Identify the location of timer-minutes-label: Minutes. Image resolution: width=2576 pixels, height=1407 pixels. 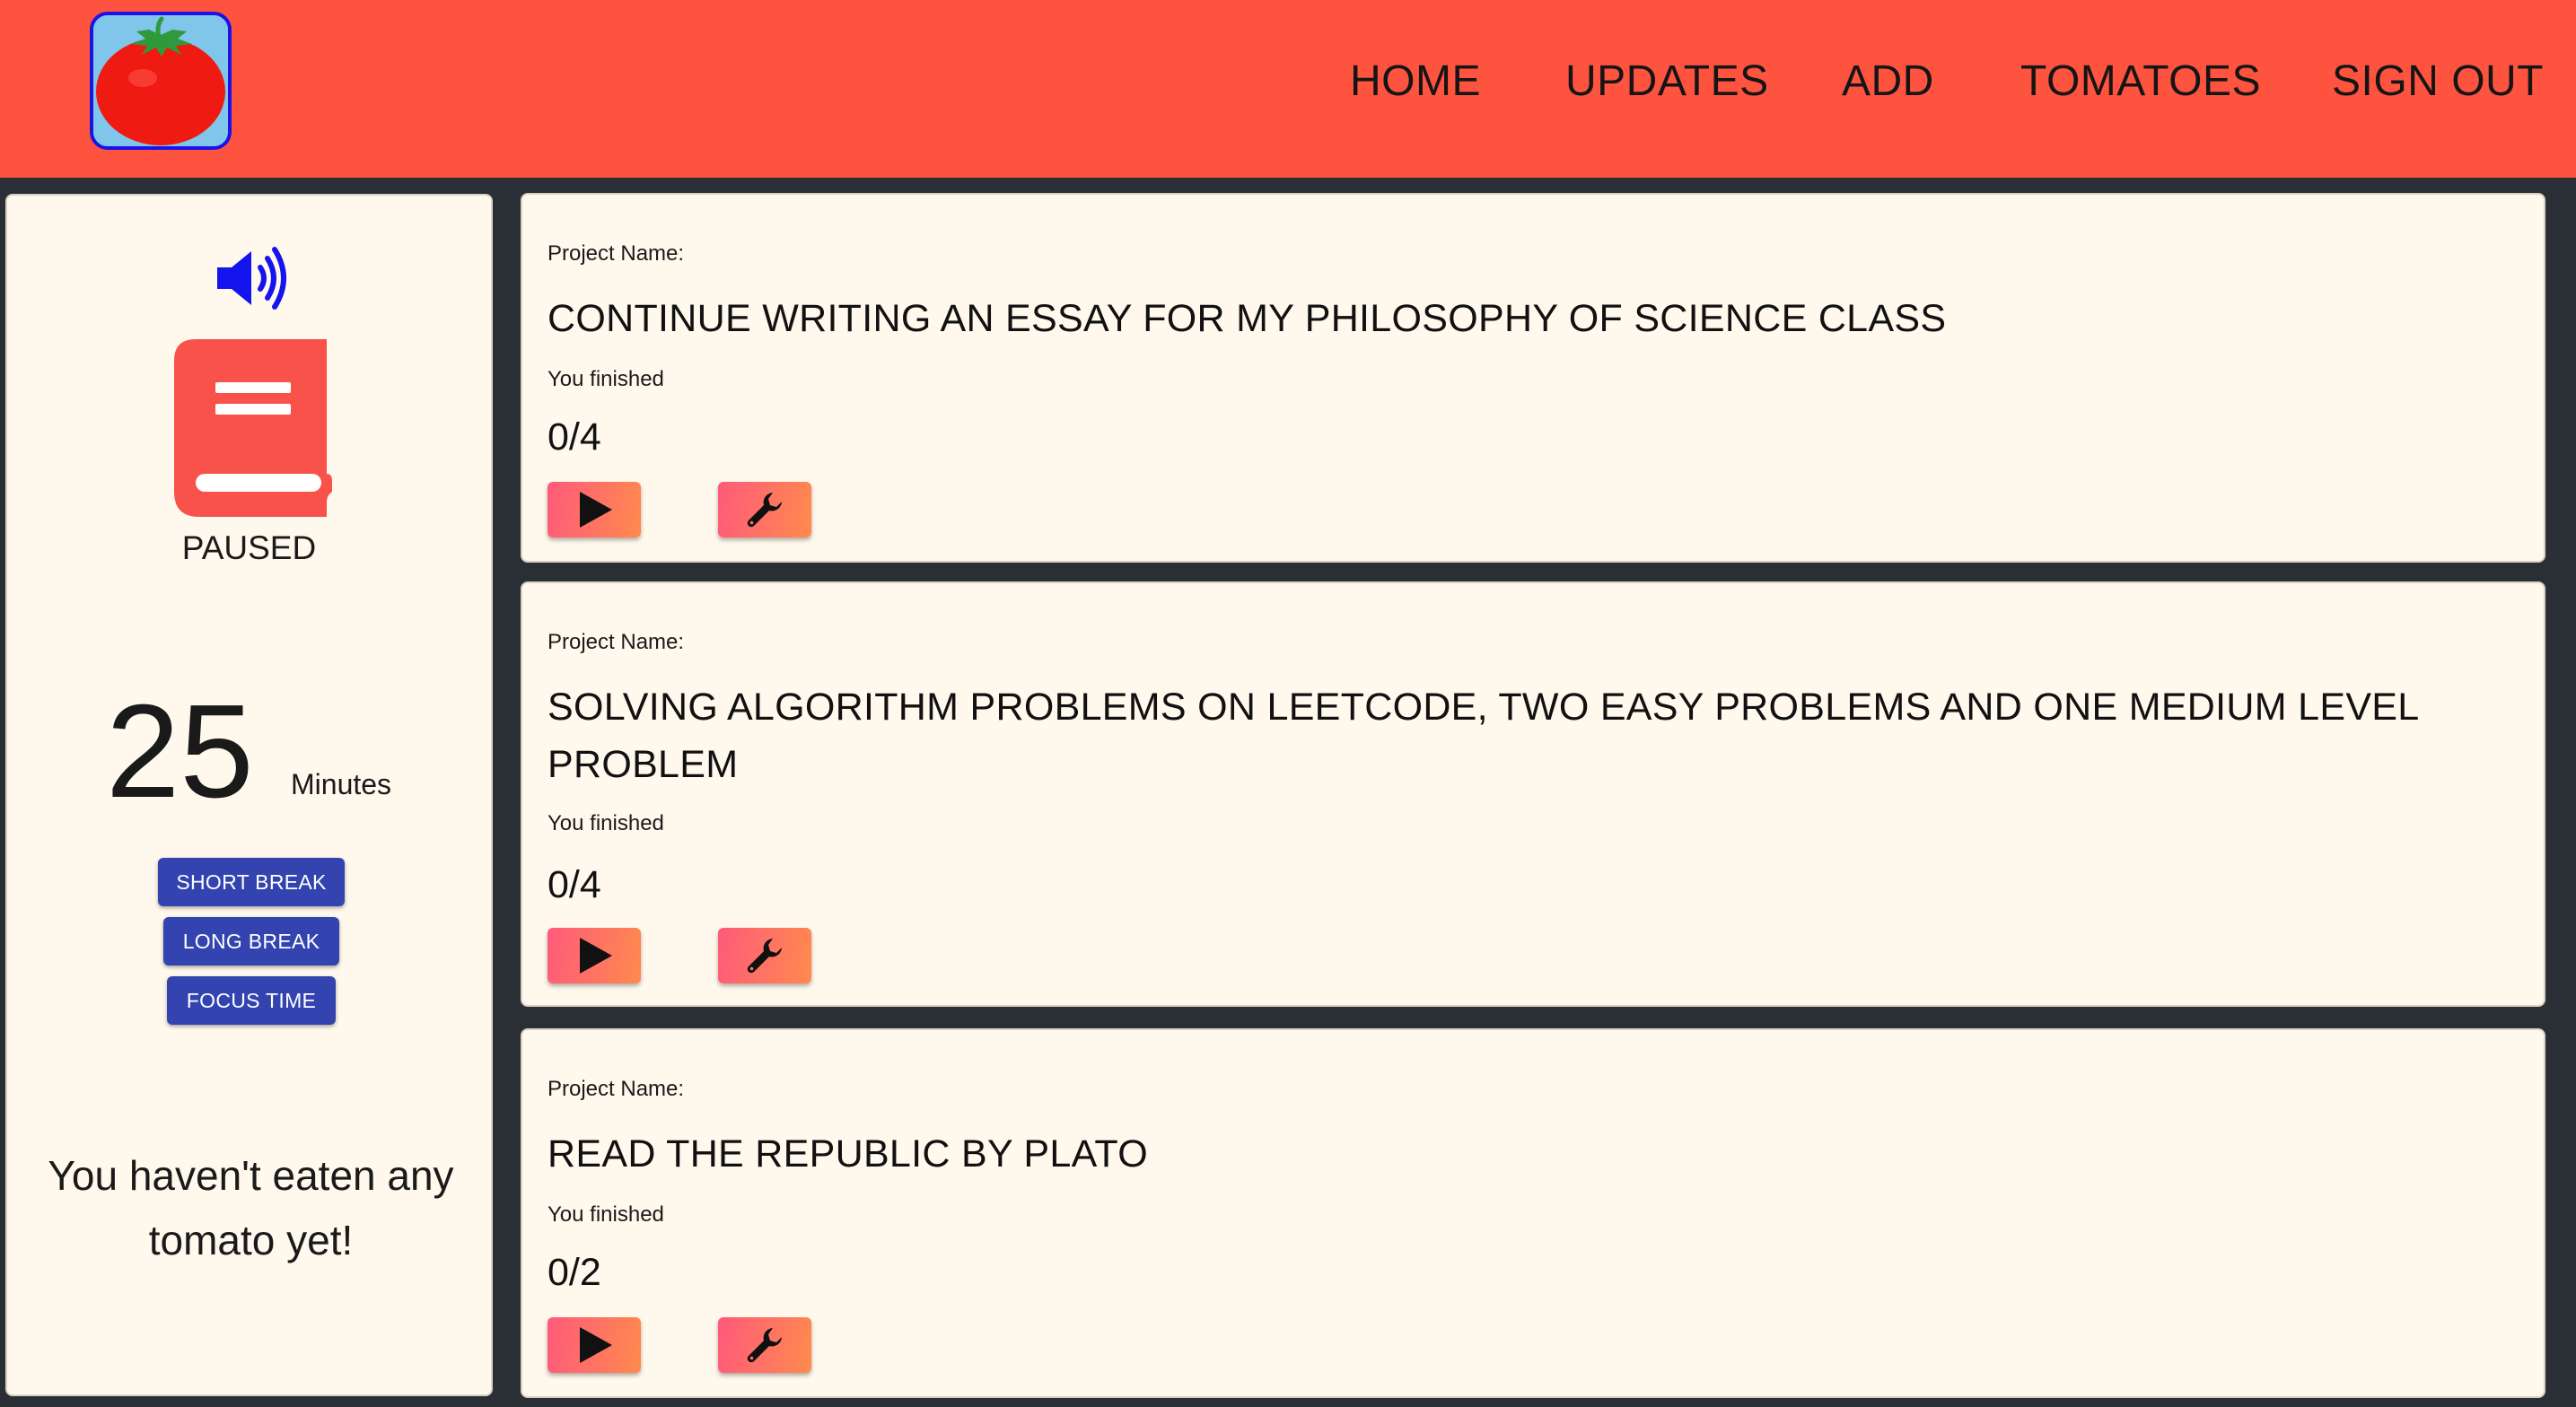
(341, 784).